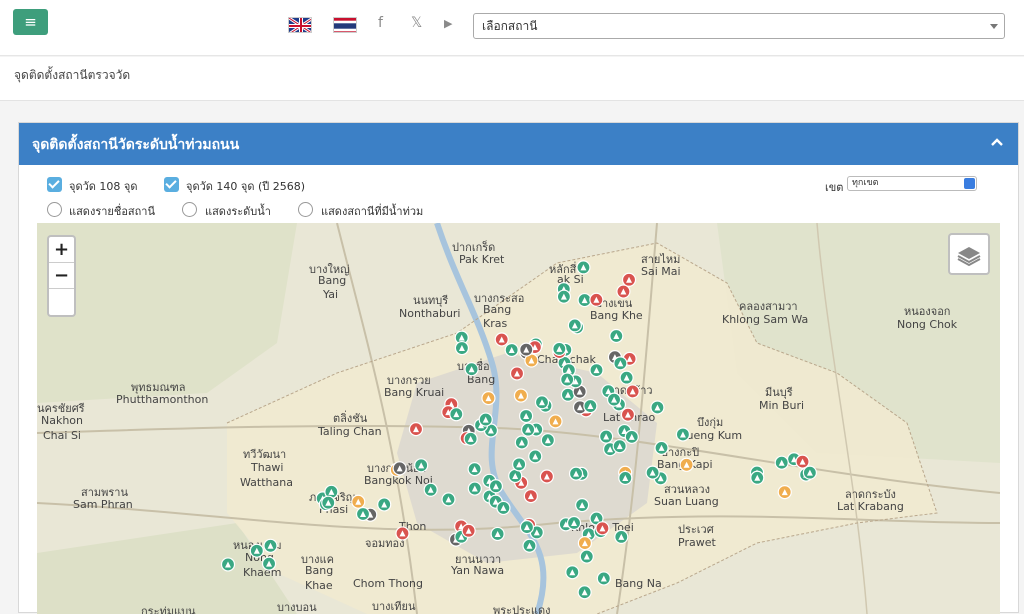 This screenshot has height=614, width=1024. I want to click on twitter-x-icon: 𝕏, so click(416, 23).